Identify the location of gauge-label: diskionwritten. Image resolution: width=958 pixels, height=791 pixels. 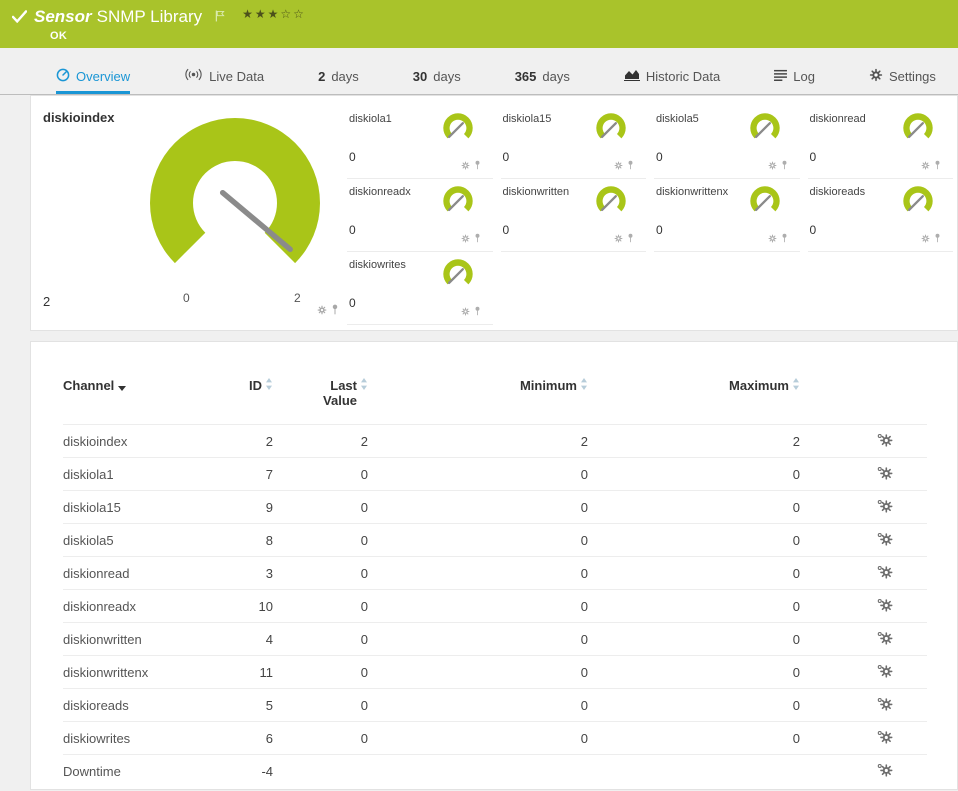
(536, 192).